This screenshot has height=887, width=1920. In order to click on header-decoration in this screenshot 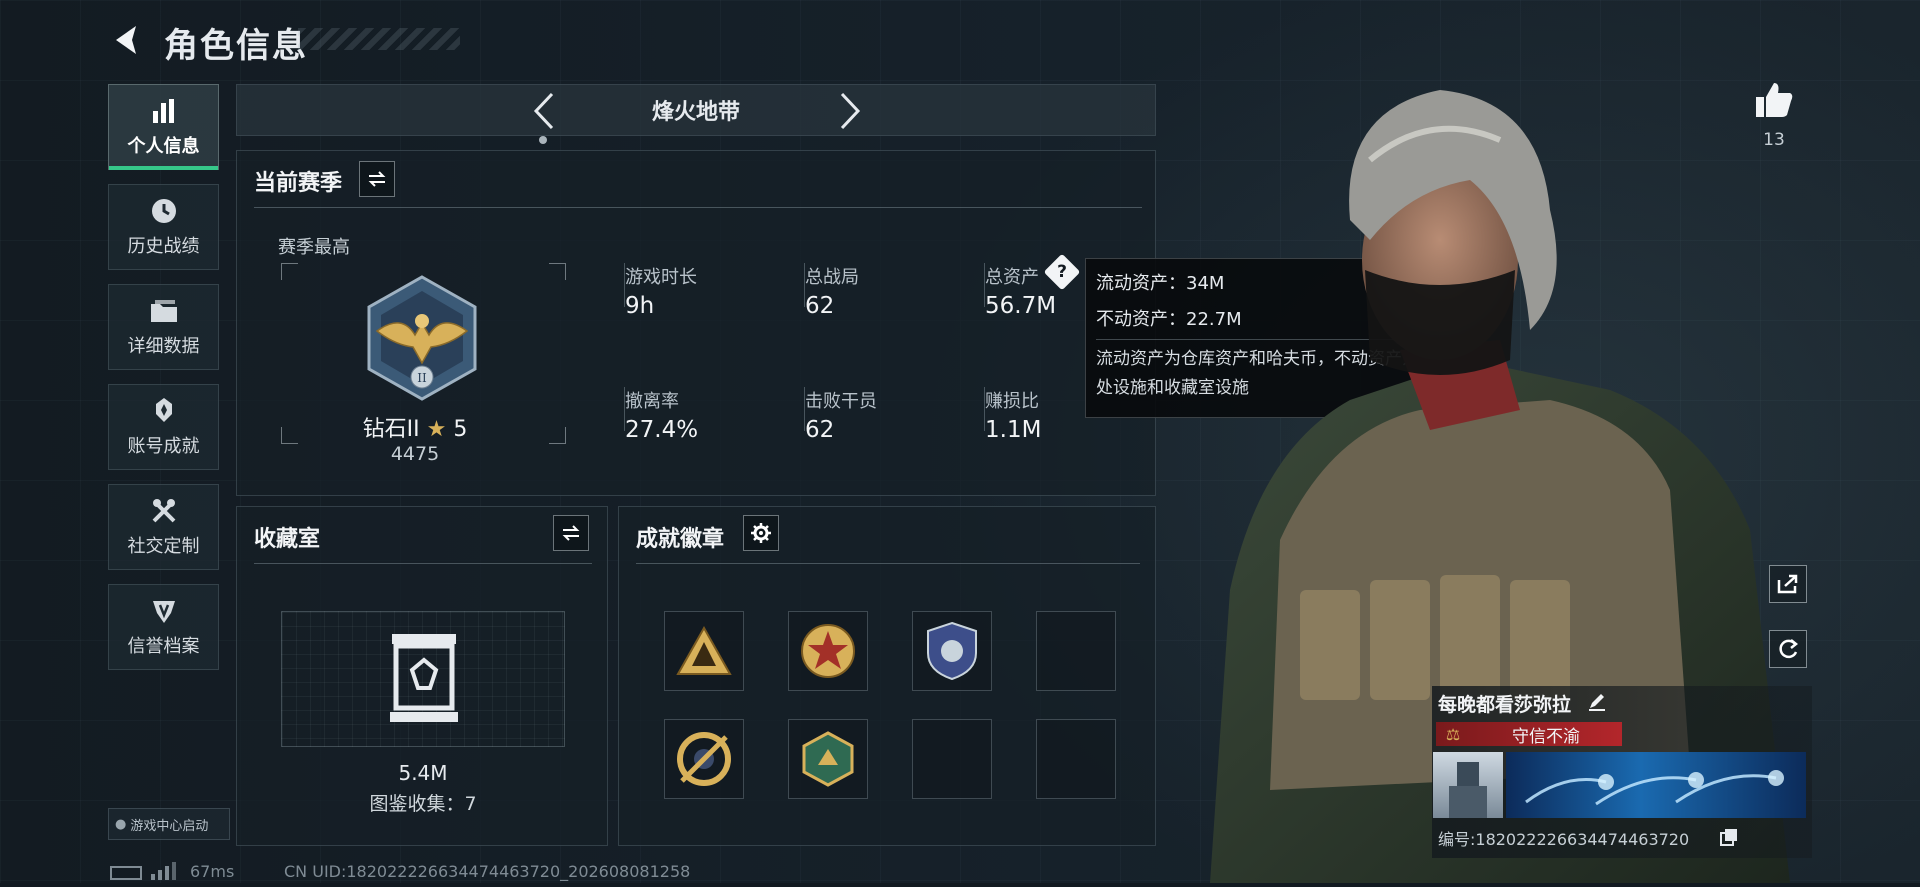, I will do `click(379, 39)`.